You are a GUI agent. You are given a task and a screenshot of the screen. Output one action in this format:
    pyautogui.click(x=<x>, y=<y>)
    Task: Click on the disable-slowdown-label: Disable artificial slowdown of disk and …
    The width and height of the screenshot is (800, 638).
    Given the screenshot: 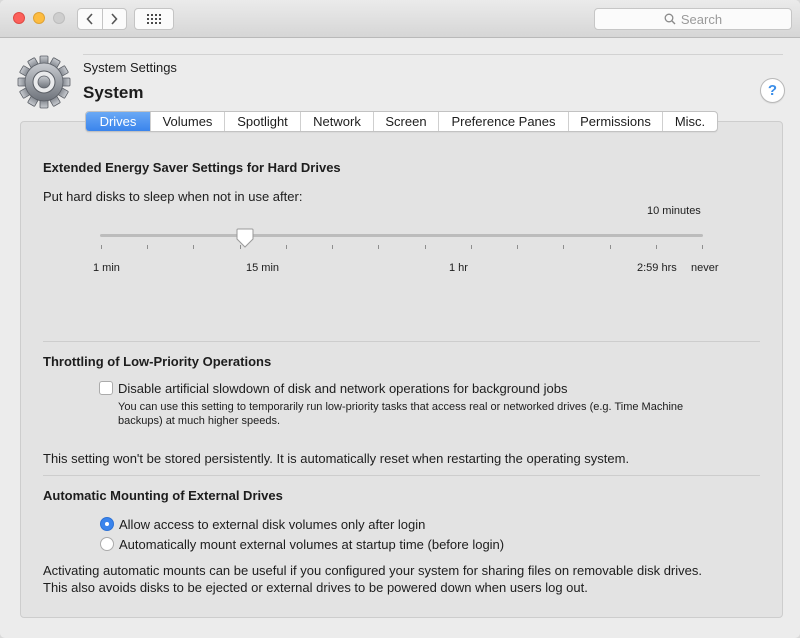 What is the action you would take?
    pyautogui.click(x=342, y=388)
    